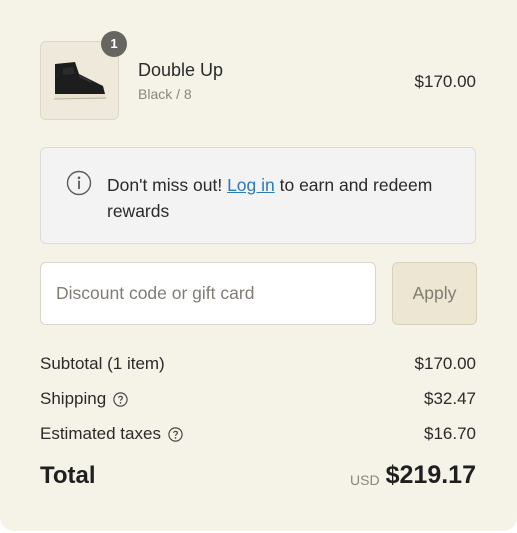  I want to click on taxes-value: $16.70, so click(450, 433).